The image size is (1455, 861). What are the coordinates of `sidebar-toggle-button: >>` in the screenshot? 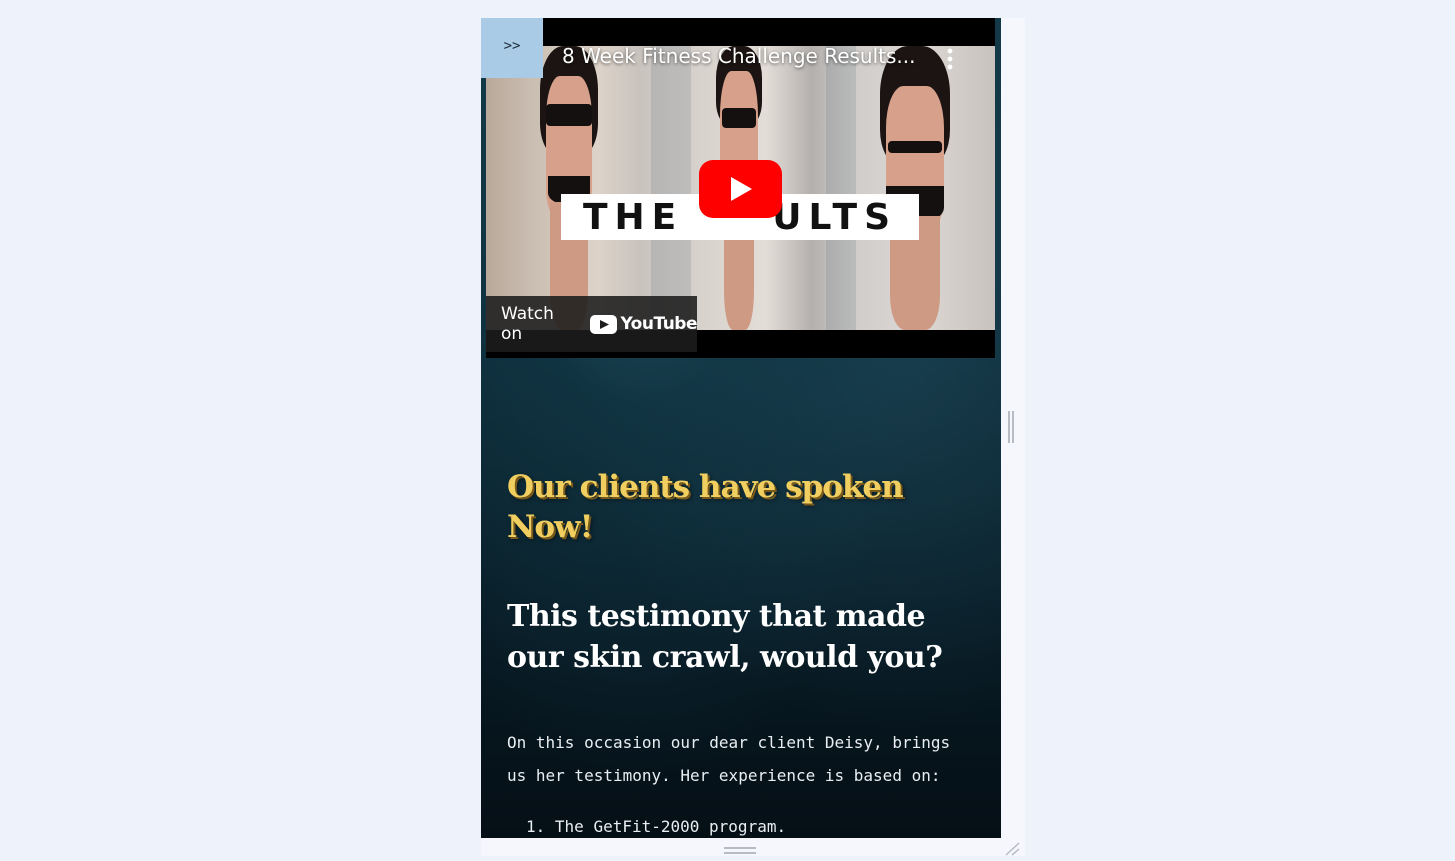 It's located at (512, 48).